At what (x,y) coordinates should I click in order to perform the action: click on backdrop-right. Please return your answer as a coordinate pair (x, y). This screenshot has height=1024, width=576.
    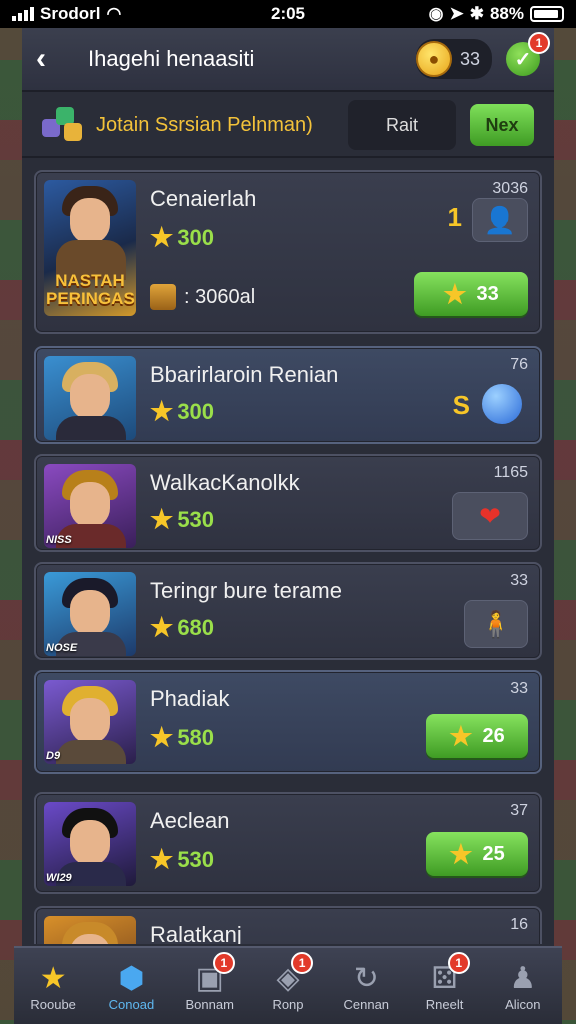
    Looking at the image, I should click on (565, 512).